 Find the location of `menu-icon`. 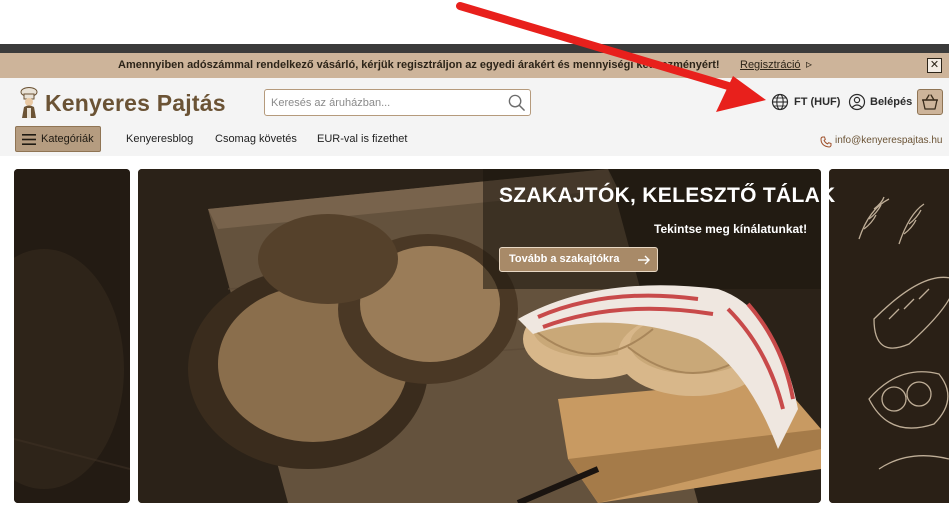

menu-icon is located at coordinates (29, 139).